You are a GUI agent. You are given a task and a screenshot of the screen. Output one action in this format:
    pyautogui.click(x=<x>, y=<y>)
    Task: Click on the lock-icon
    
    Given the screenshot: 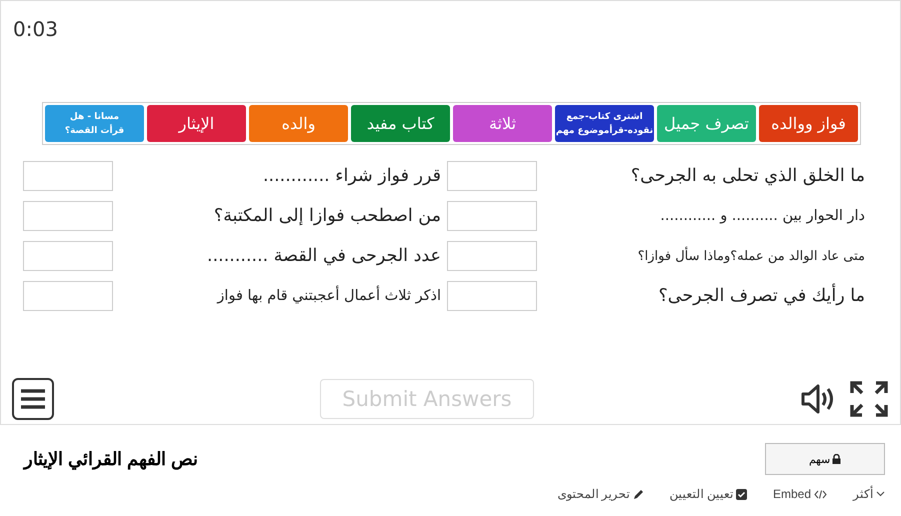 What is the action you would take?
    pyautogui.click(x=836, y=459)
    